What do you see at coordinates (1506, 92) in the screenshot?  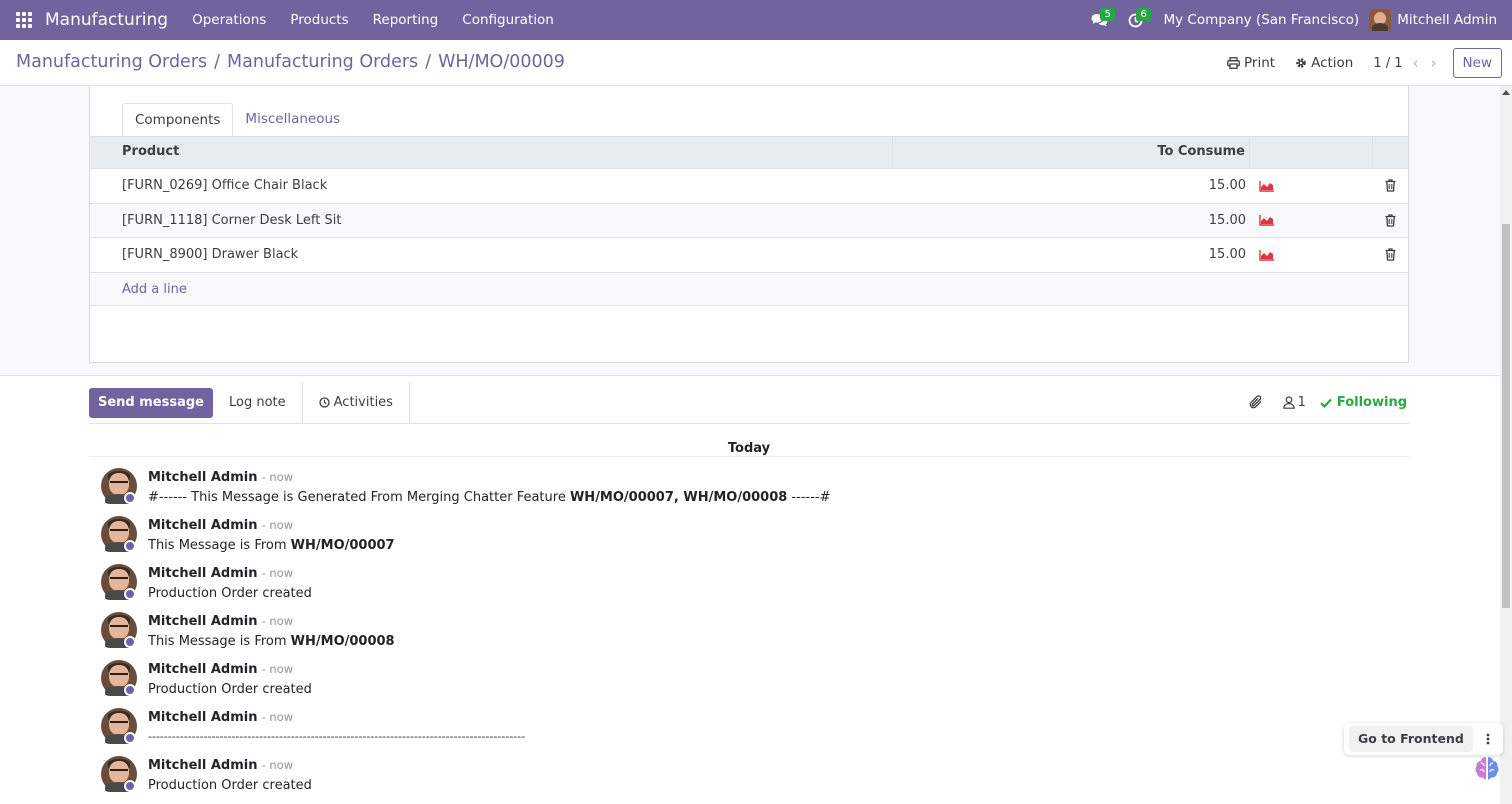 I see `scroll-up-icon` at bounding box center [1506, 92].